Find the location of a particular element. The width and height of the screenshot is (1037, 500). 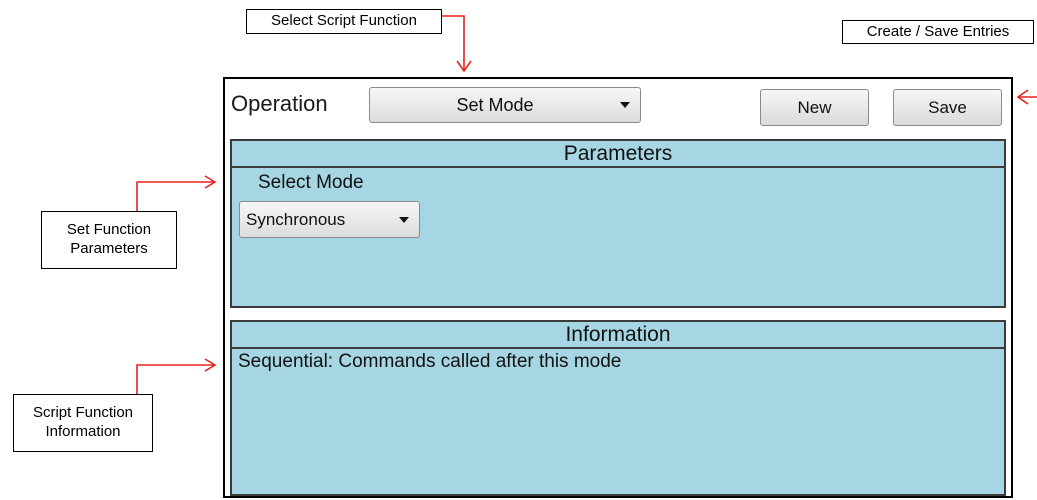

operation-dropdown: Set Mode is located at coordinates (505, 105).